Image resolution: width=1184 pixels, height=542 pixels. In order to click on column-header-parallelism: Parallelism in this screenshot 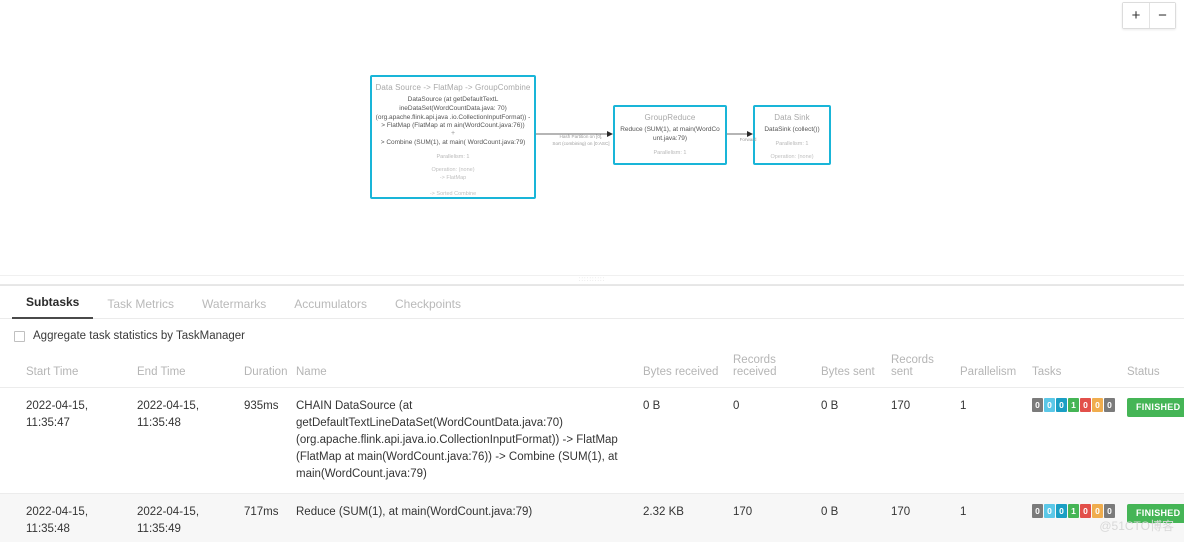, I will do `click(990, 369)`.